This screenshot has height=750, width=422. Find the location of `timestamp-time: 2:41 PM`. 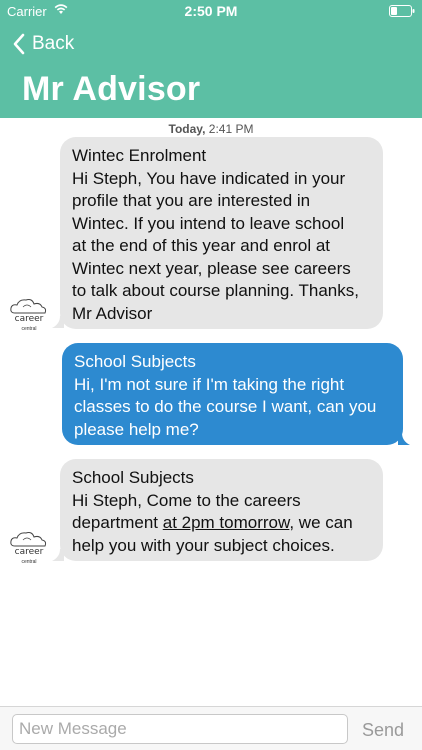

timestamp-time: 2:41 PM is located at coordinates (231, 129).